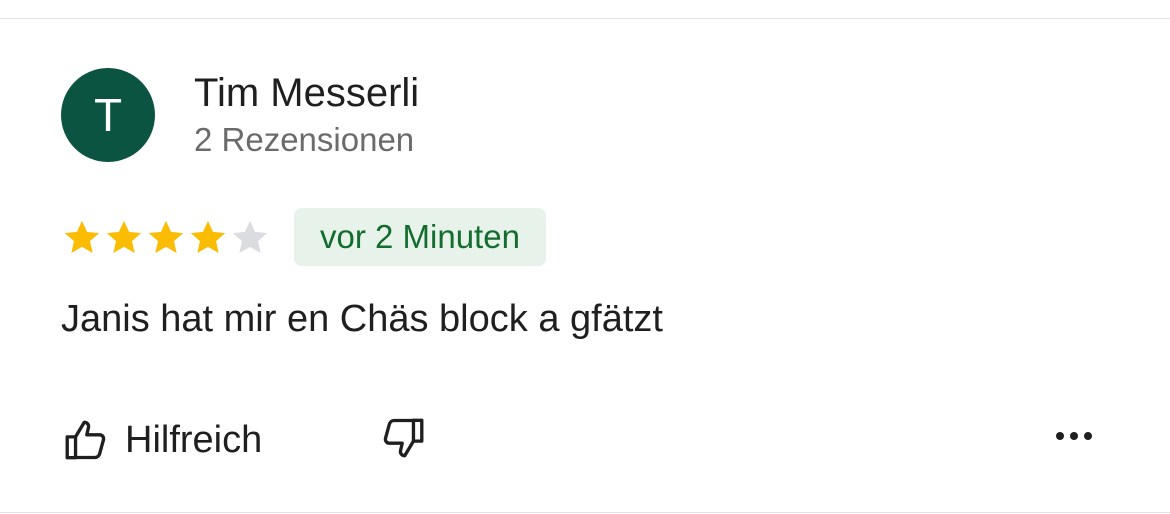 This screenshot has width=1170, height=514. What do you see at coordinates (87, 440) in the screenshot?
I see `thumbs-up-icon` at bounding box center [87, 440].